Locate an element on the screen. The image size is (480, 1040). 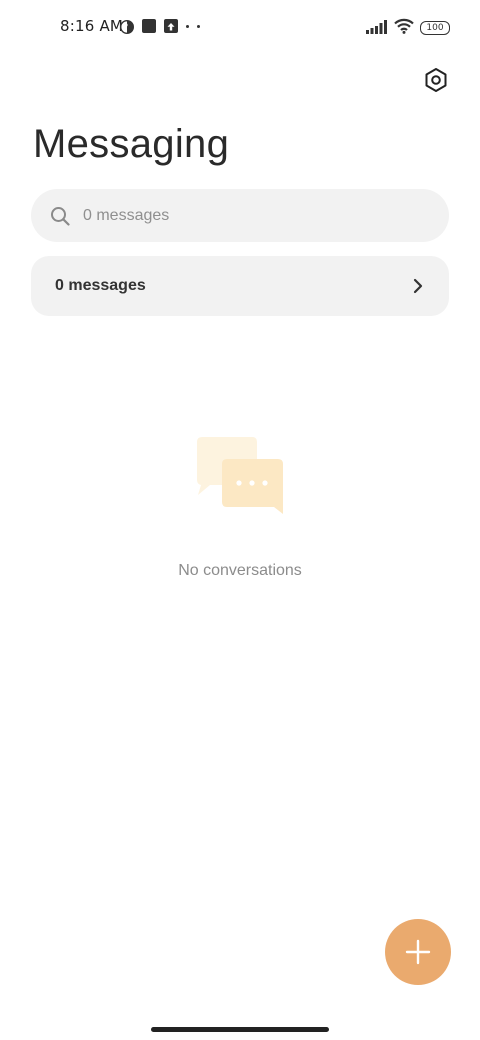
settings-button is located at coordinates (436, 80).